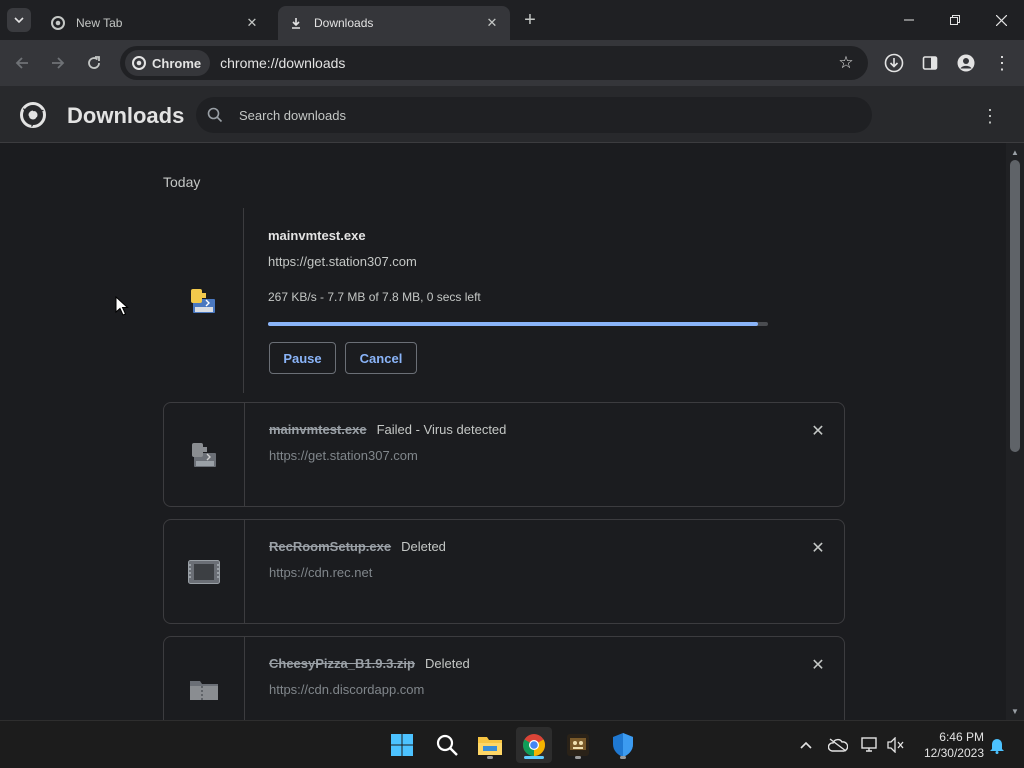 The image size is (1024, 768). I want to click on scroll-down-icon: ▼, so click(1015, 711).